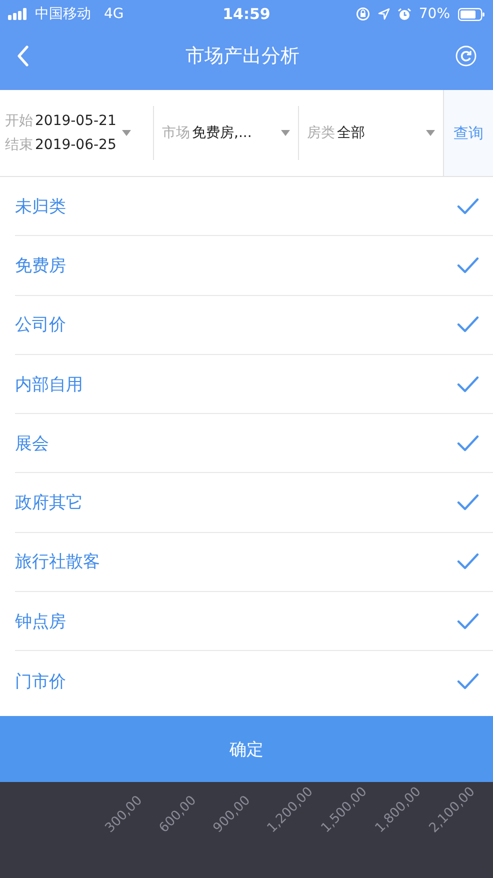  What do you see at coordinates (76, 133) in the screenshot?
I see `date-range-dropdown: 开始 2019-05-21 结束 2019-06-25` at bounding box center [76, 133].